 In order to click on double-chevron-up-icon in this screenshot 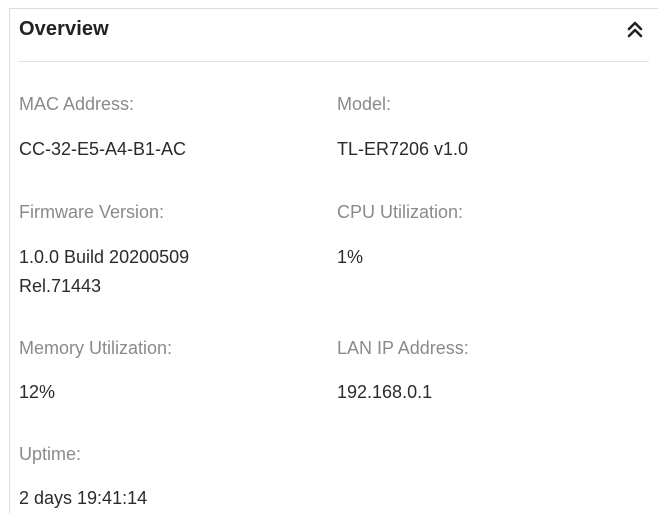, I will do `click(635, 30)`.